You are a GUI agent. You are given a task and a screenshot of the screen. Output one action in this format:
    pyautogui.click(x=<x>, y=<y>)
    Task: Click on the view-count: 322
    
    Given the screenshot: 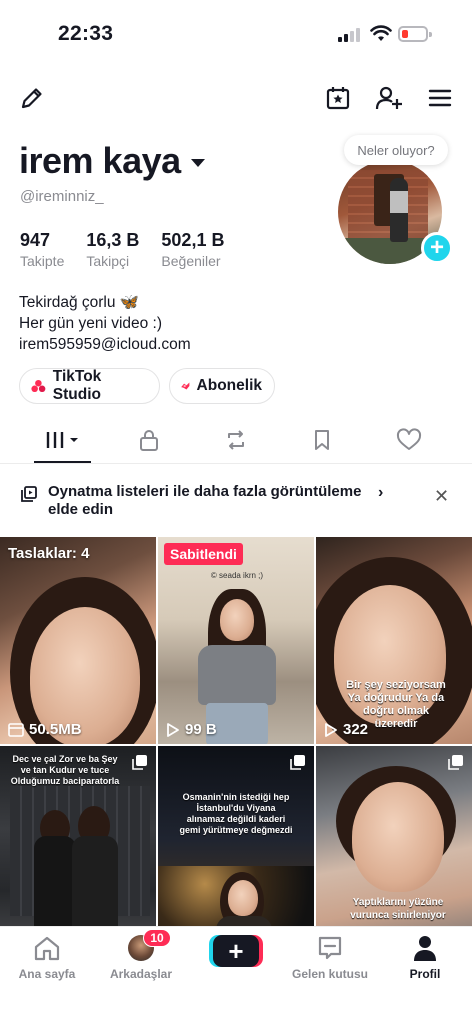 What is the action you would take?
    pyautogui.click(x=346, y=729)
    